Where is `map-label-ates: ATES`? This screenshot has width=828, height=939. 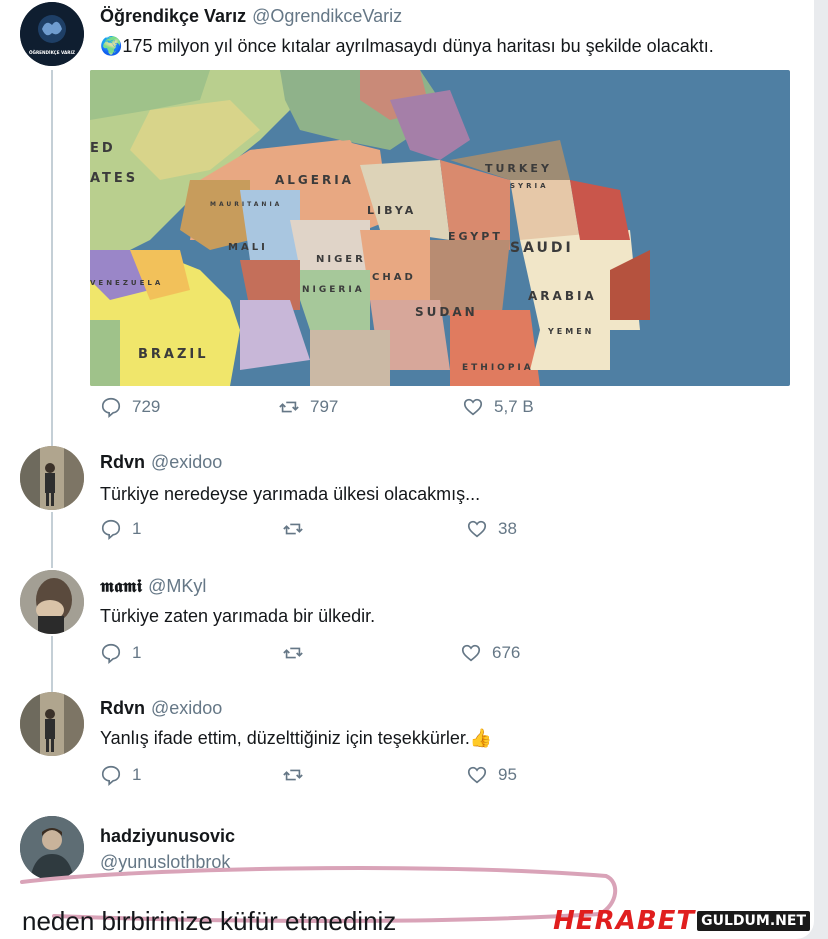 map-label-ates: ATES is located at coordinates (114, 178).